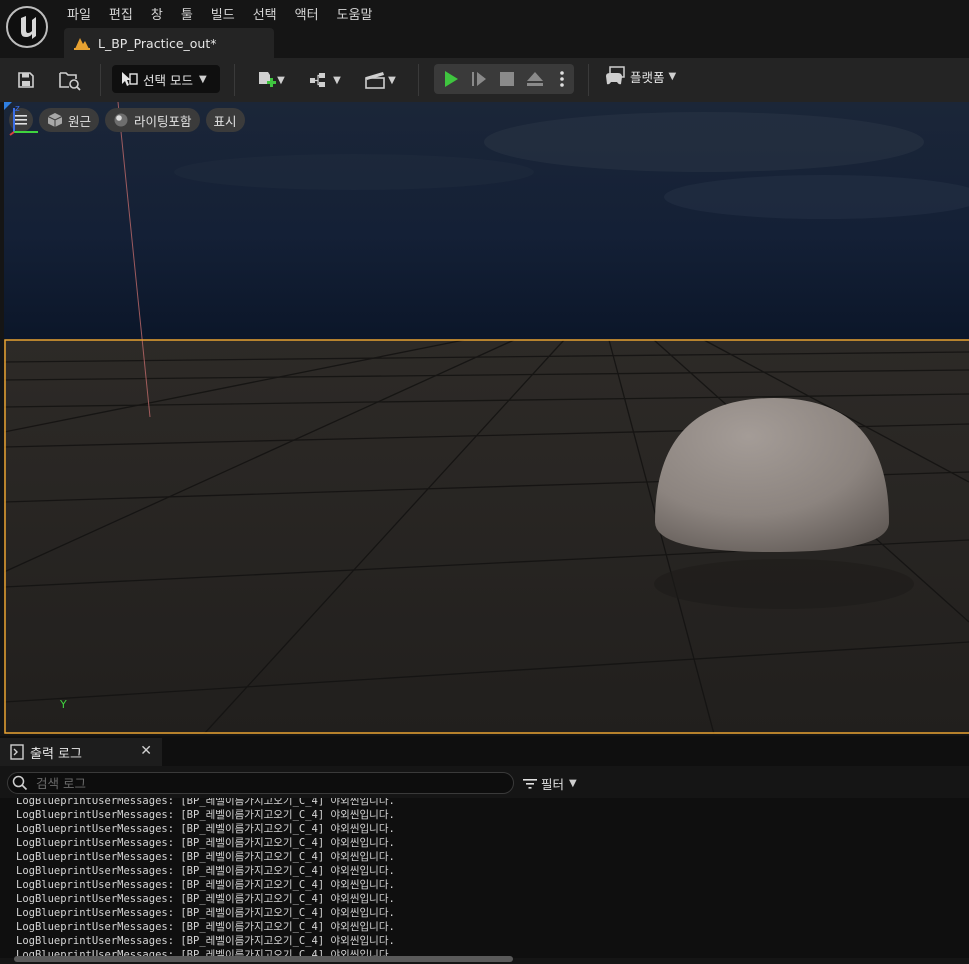 The width and height of the screenshot is (969, 964). I want to click on show-button: 표시, so click(225, 120).